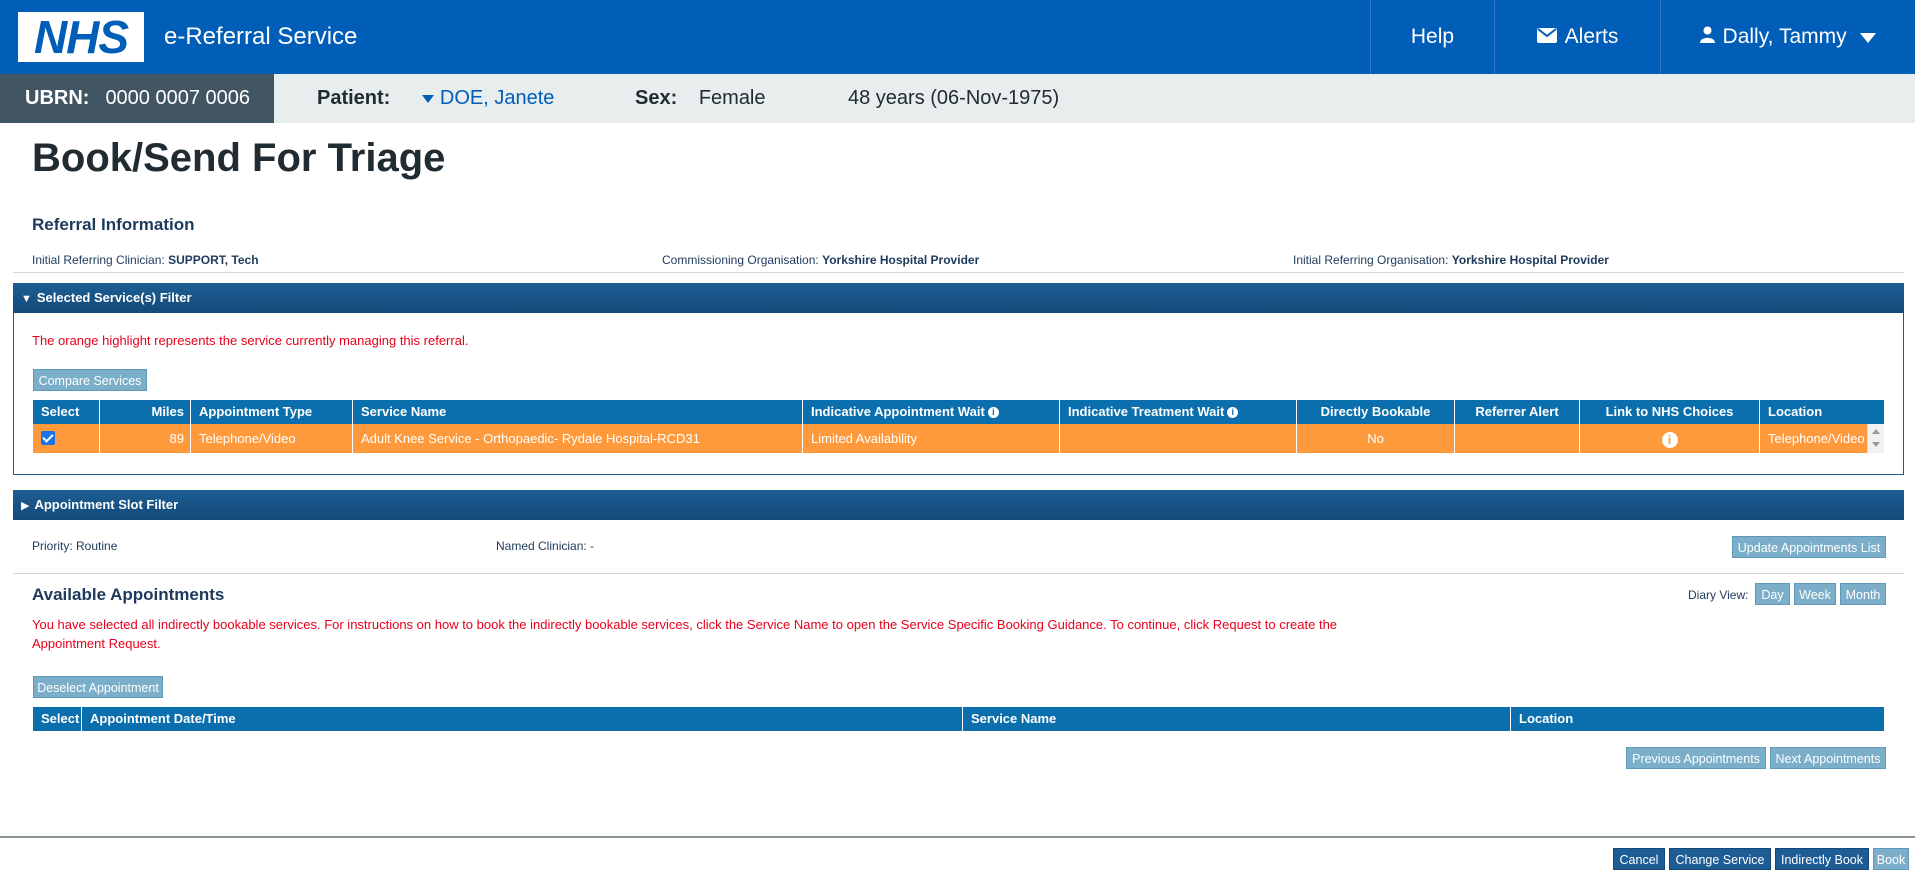 The width and height of the screenshot is (1915, 876). I want to click on referrer-alert-cell, so click(1517, 438).